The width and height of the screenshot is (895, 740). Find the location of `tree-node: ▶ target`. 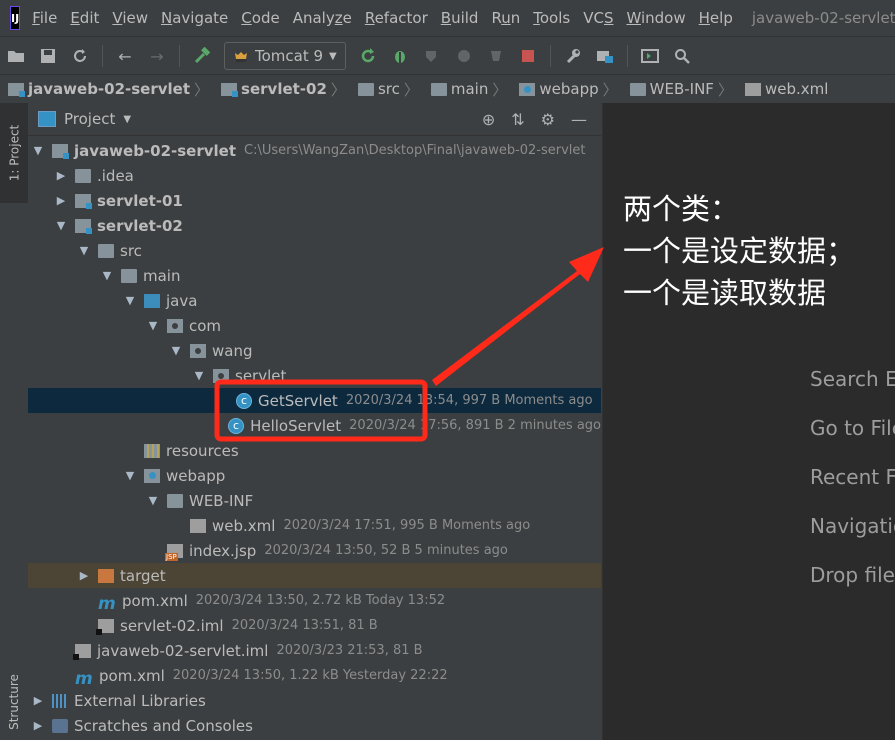

tree-node: ▶ target is located at coordinates (314, 575).